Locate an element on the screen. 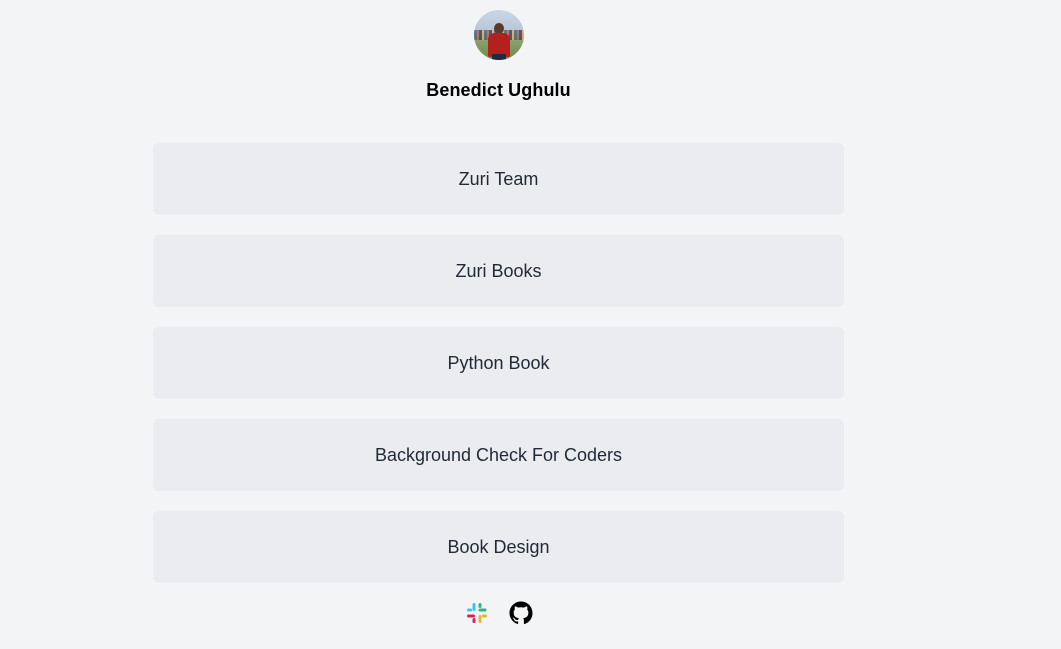 The image size is (1061, 649). link-label: Book Design is located at coordinates (498, 546).